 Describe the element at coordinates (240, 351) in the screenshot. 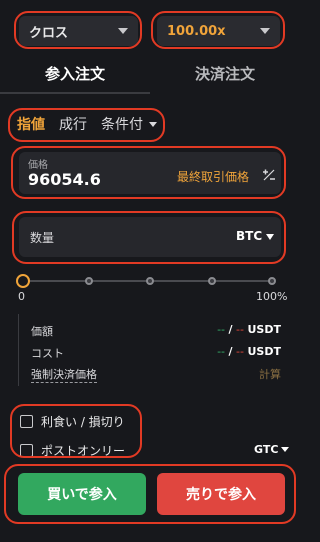

I see `cost-short: --` at that location.